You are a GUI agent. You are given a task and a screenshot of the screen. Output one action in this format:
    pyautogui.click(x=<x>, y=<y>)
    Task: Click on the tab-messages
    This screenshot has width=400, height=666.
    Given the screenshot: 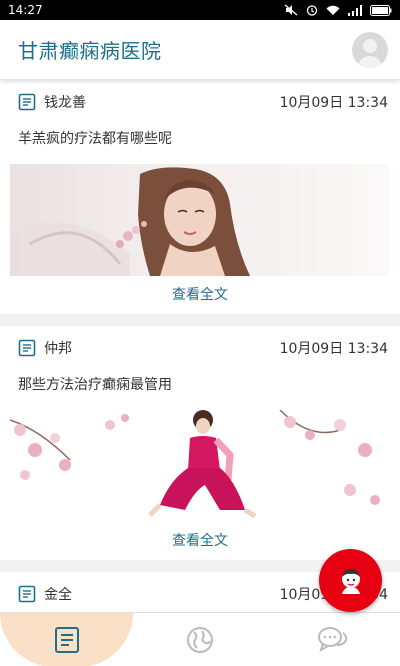 What is the action you would take?
    pyautogui.click(x=333, y=639)
    